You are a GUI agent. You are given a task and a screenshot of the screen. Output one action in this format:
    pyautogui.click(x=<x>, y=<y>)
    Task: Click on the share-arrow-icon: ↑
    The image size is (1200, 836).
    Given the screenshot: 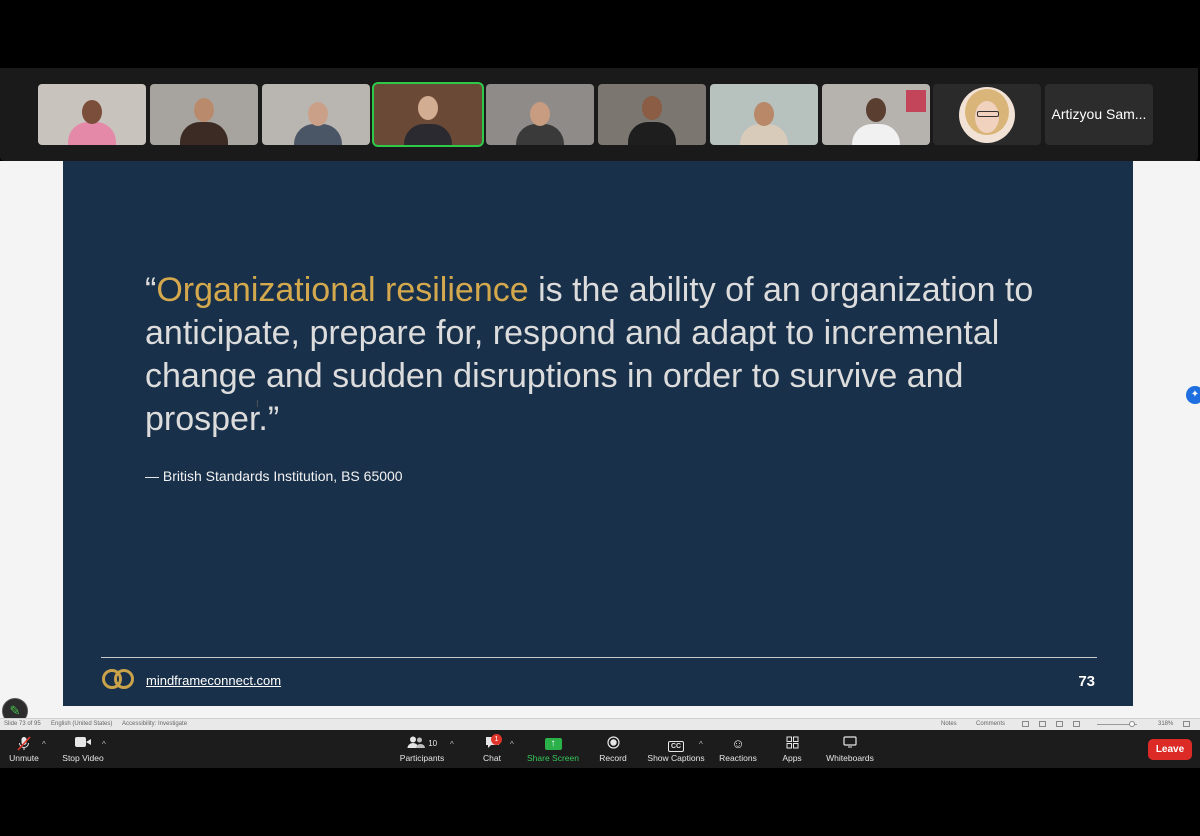 What is the action you would take?
    pyautogui.click(x=553, y=744)
    